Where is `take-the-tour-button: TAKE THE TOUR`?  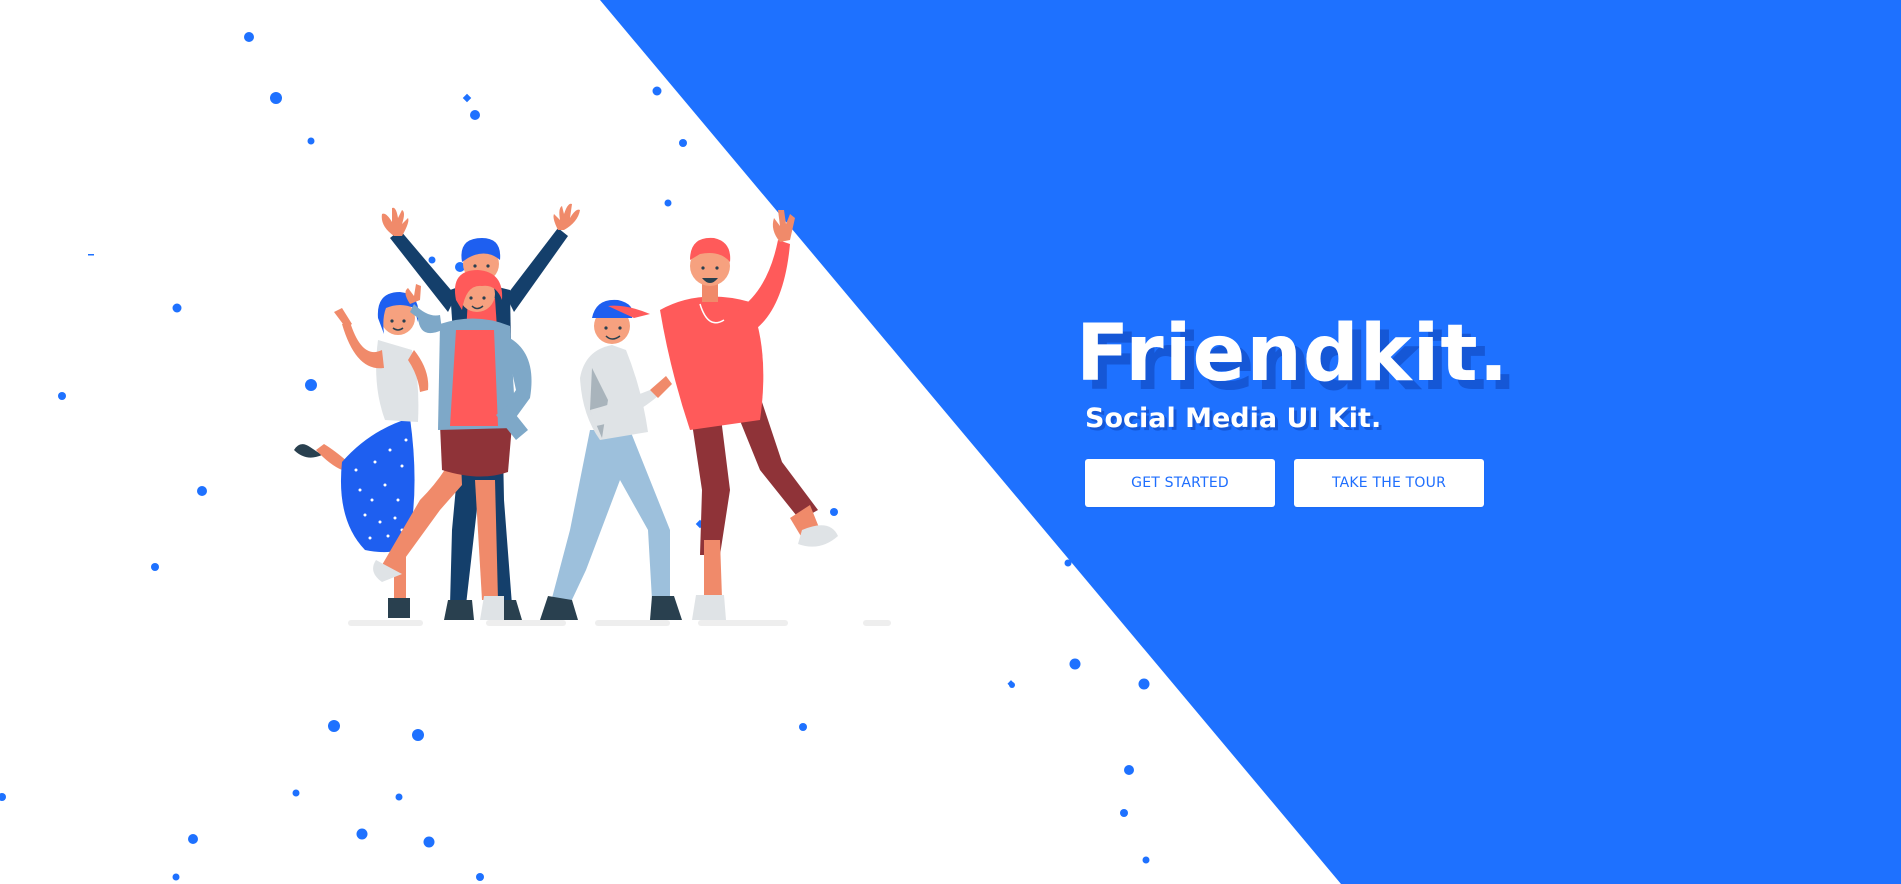 take-the-tour-button: TAKE THE TOUR is located at coordinates (1389, 483).